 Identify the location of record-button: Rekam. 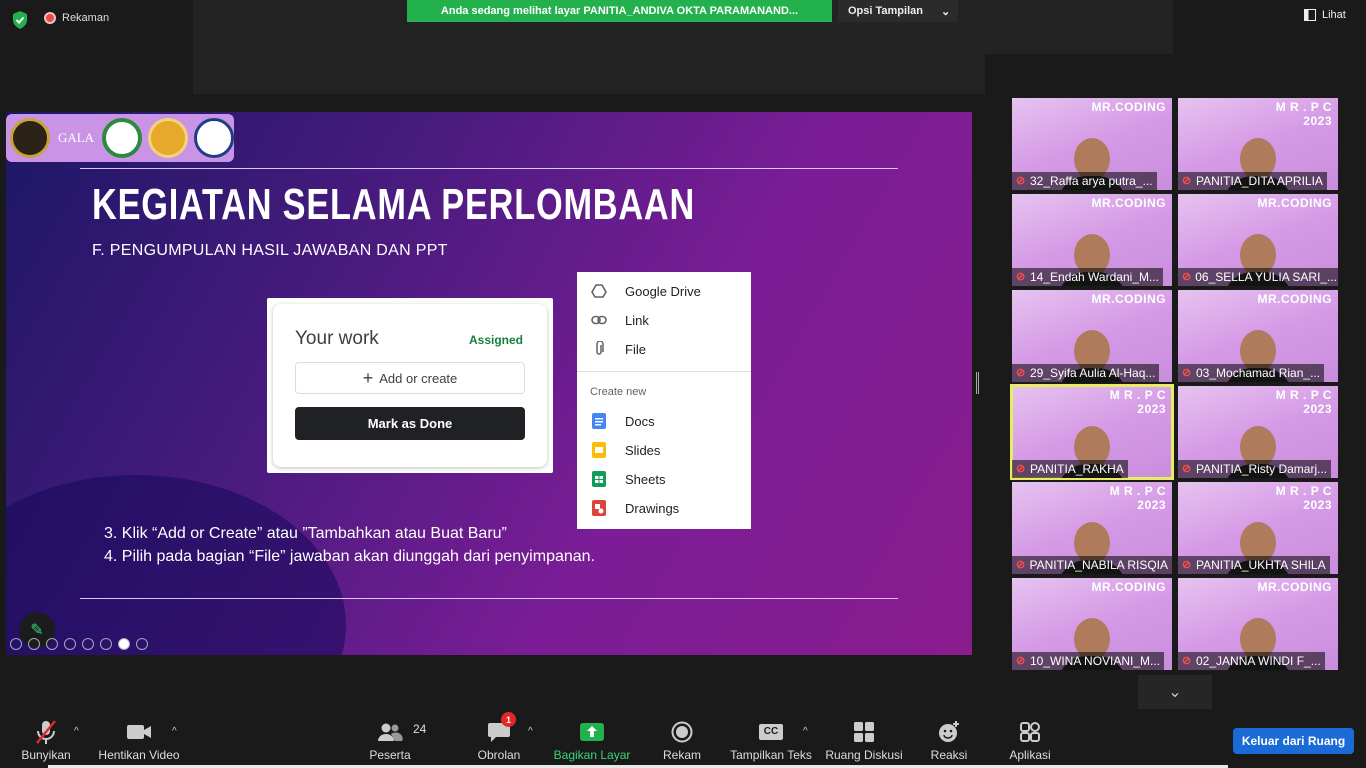
(682, 740).